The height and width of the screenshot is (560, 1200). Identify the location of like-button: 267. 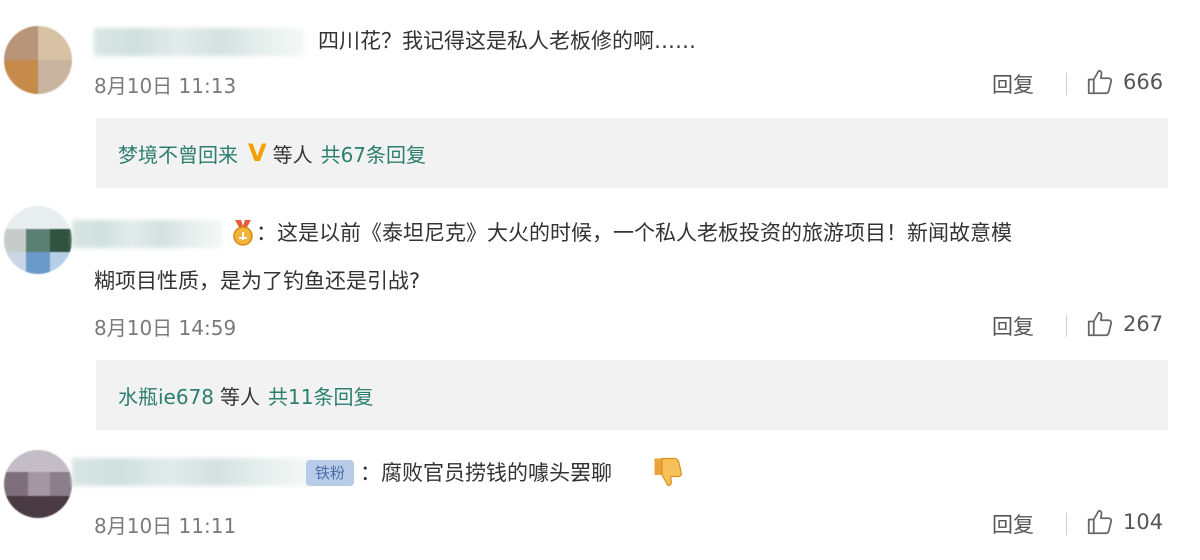
(1124, 324).